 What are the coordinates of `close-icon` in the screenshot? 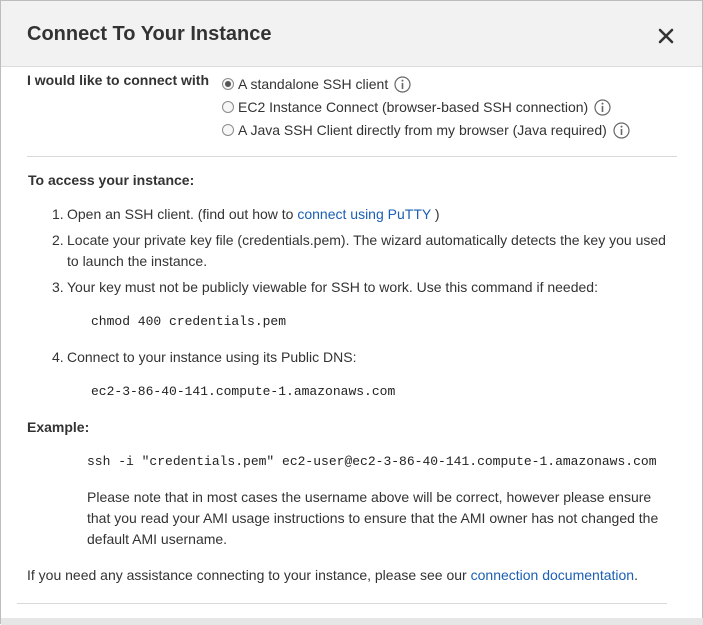 It's located at (666, 36).